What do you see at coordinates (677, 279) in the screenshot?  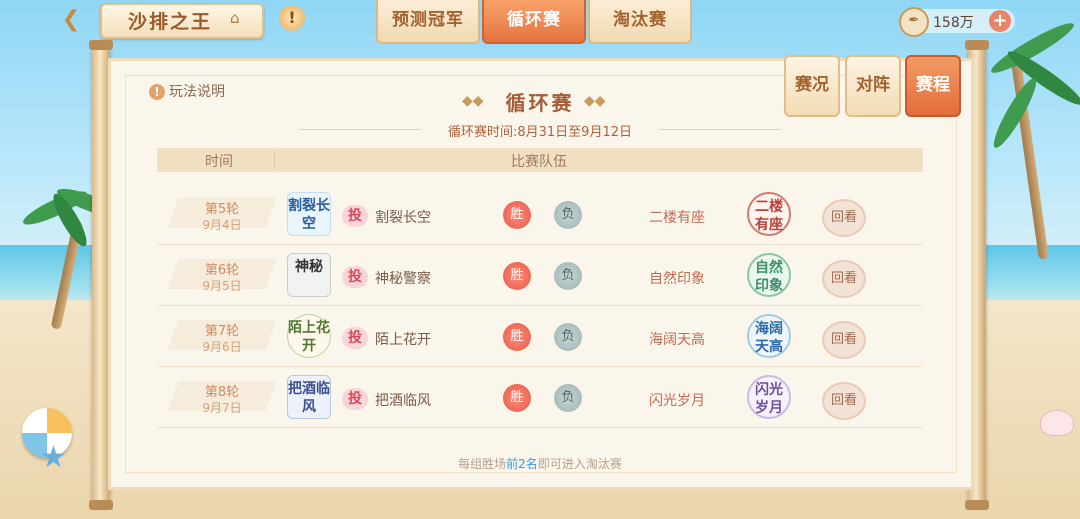 I see `team-name-right: 自然印象` at bounding box center [677, 279].